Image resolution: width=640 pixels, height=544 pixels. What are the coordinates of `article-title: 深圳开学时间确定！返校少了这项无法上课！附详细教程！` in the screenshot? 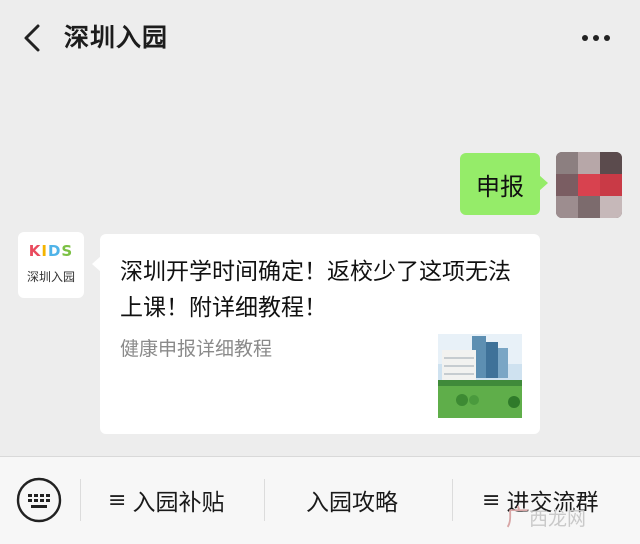 It's located at (315, 290).